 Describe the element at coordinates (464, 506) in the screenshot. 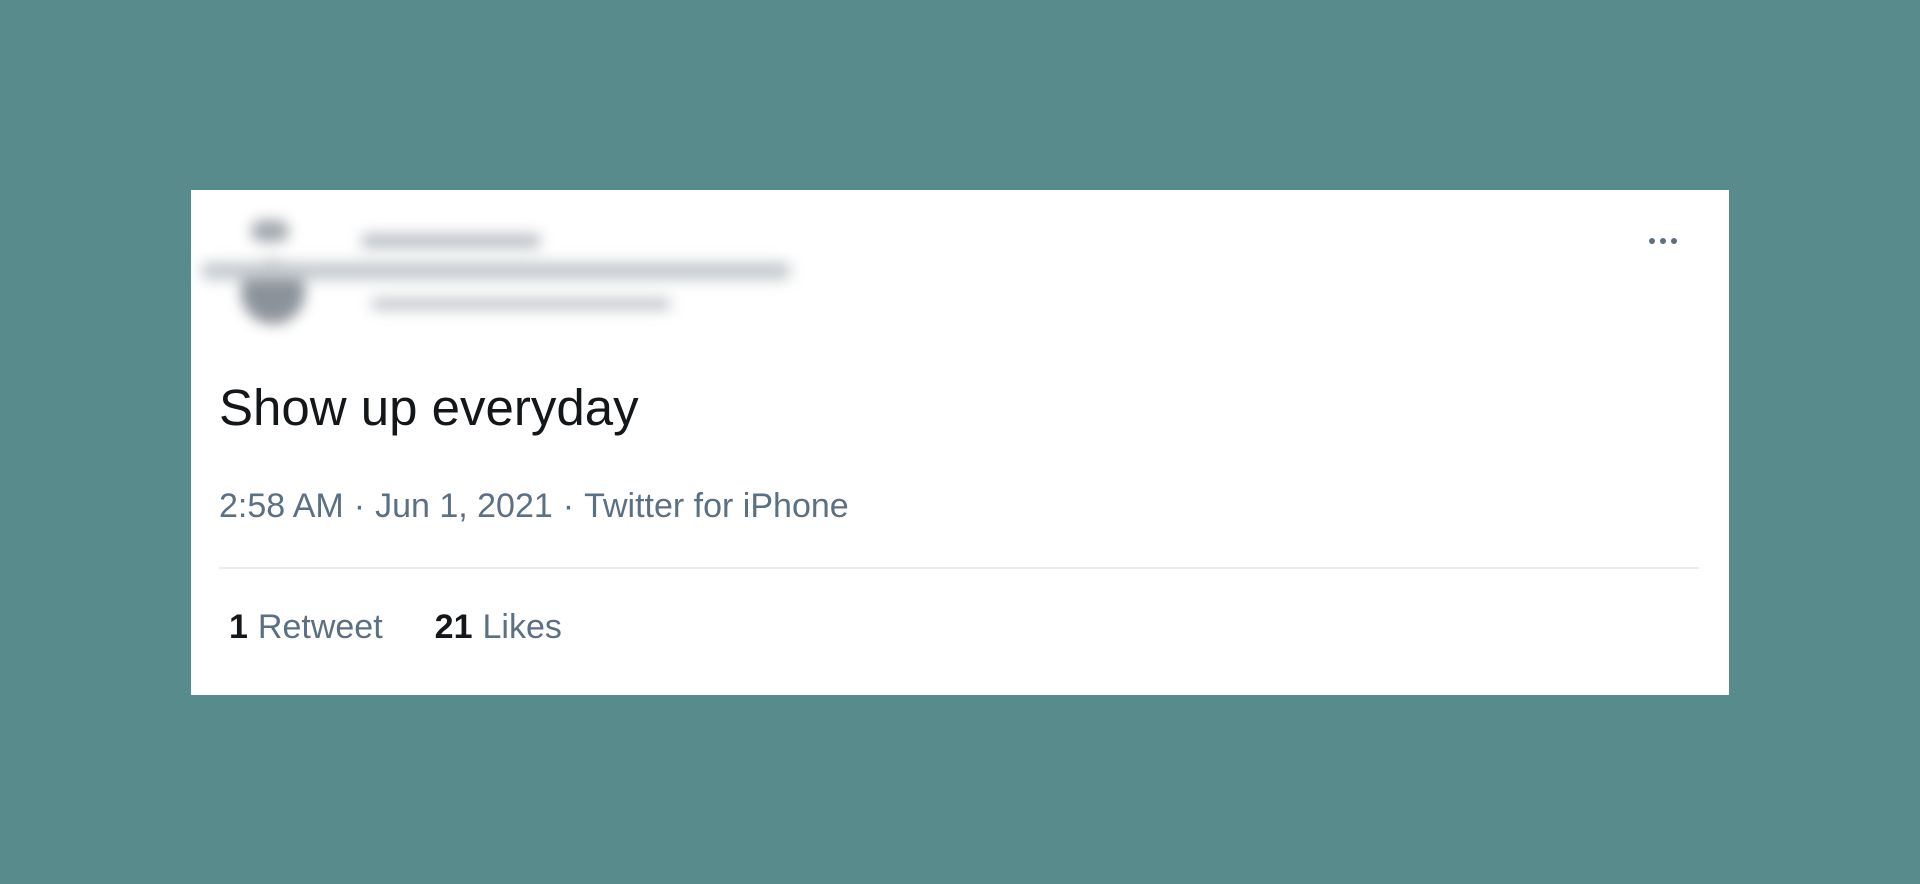

I see `tweet-date: Jun 1, 2021` at that location.